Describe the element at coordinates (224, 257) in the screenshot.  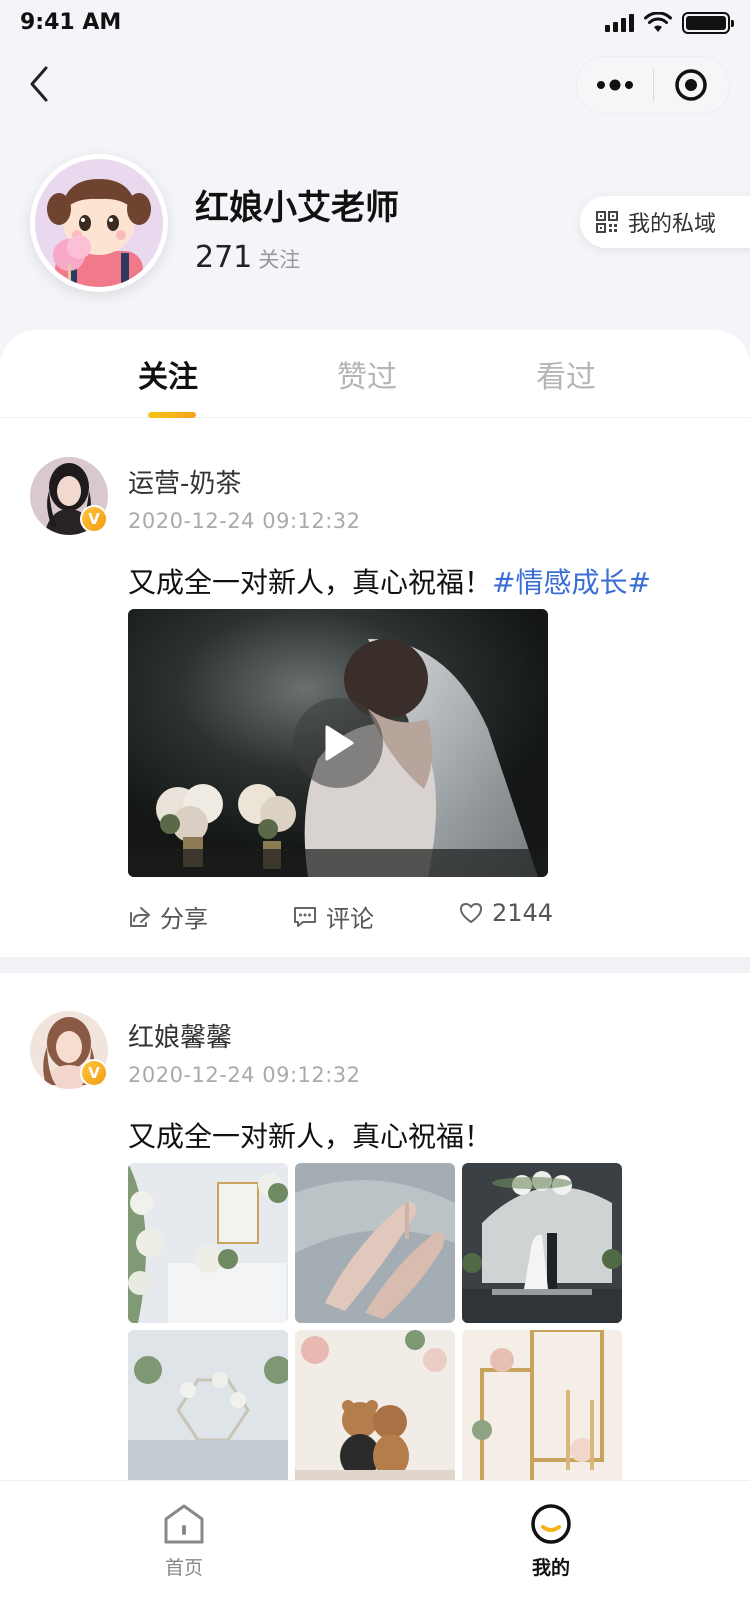
I see `follow-count: 271` at that location.